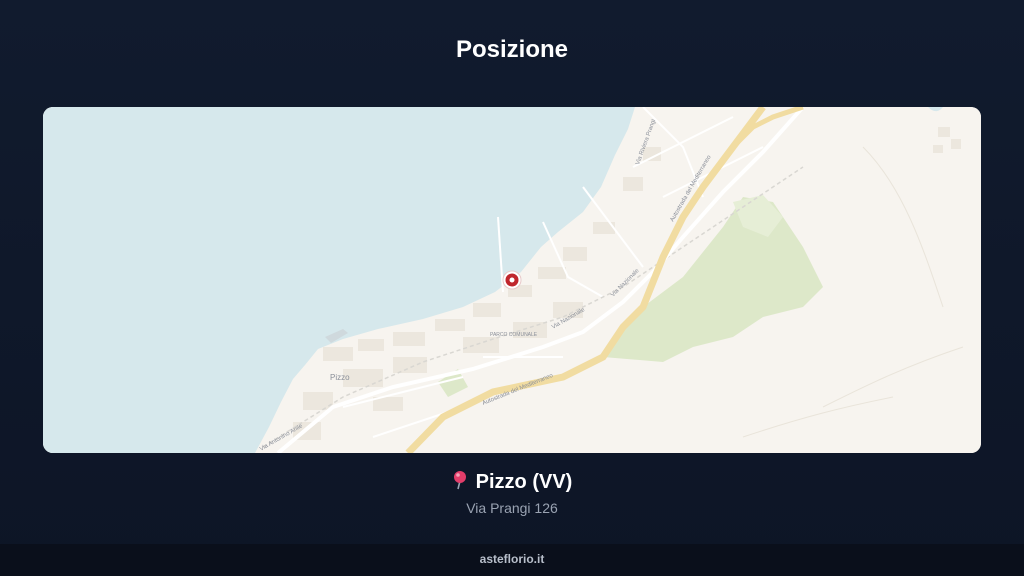 The height and width of the screenshot is (576, 1024). Describe the element at coordinates (514, 335) in the screenshot. I see `map-label-park: PARCO COMUNALE` at that location.